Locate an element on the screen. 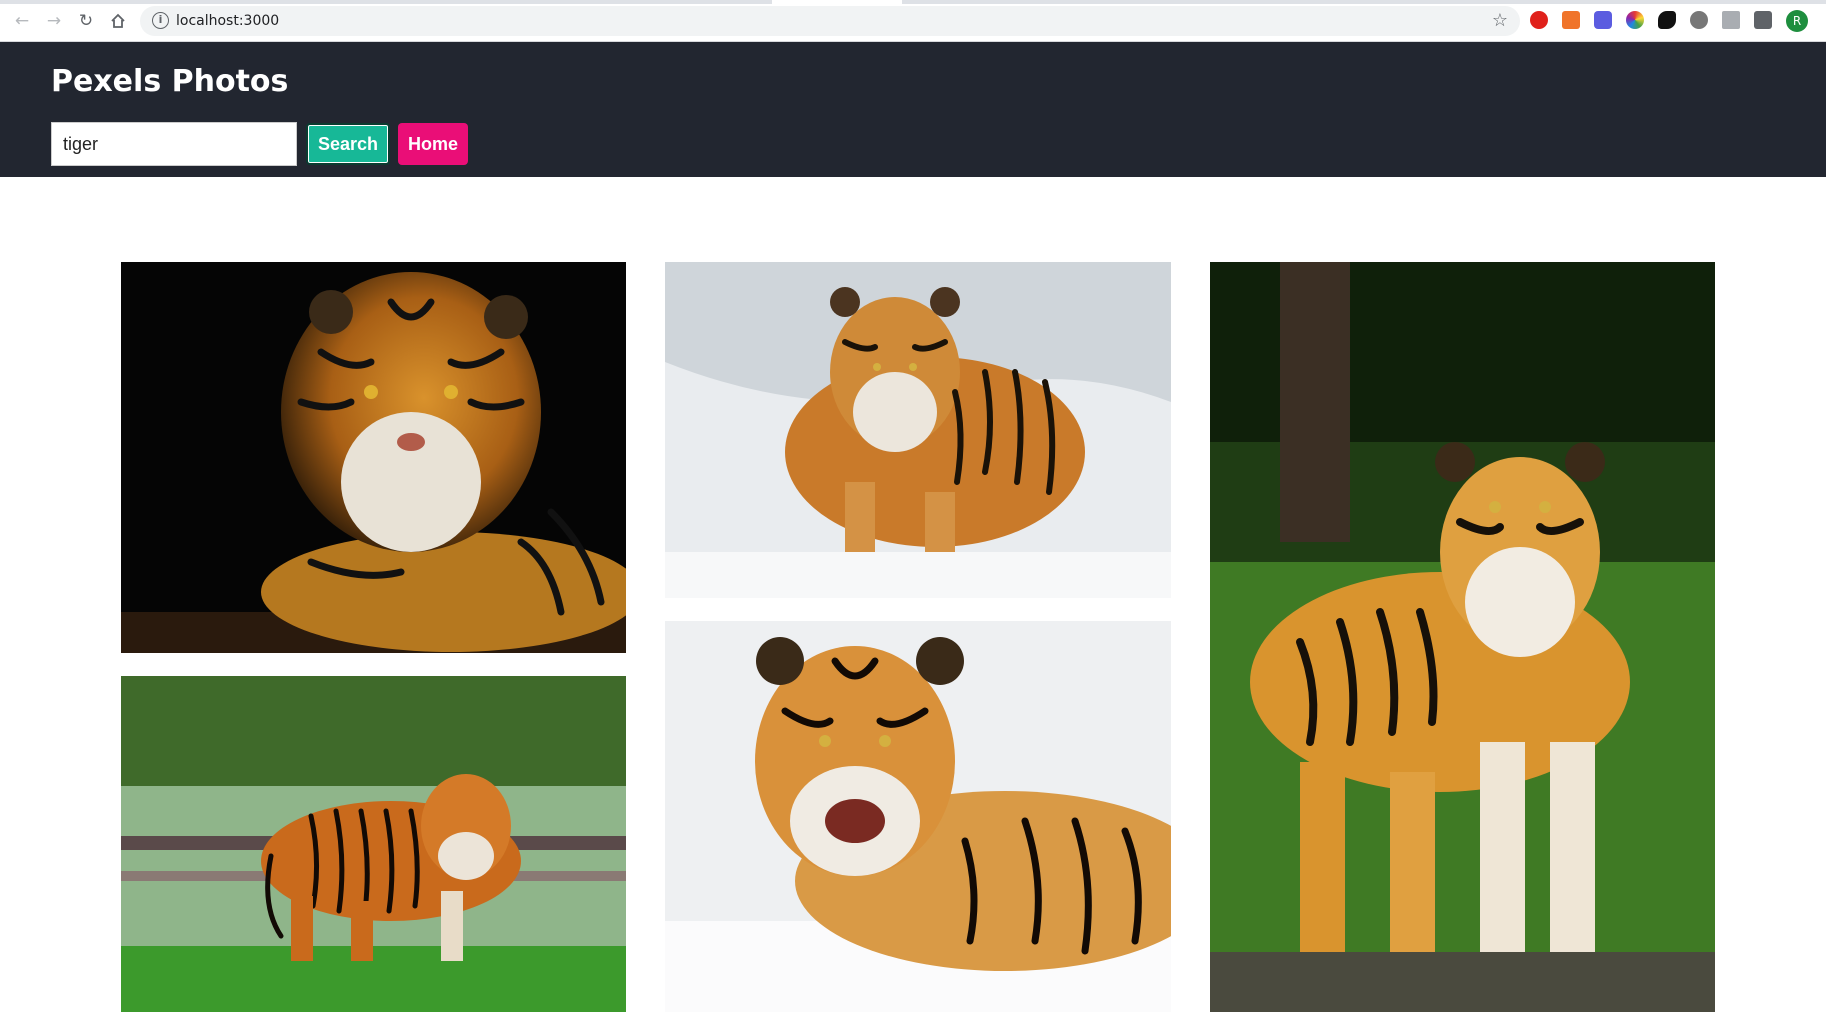  tab-strip is located at coordinates (913, 2).